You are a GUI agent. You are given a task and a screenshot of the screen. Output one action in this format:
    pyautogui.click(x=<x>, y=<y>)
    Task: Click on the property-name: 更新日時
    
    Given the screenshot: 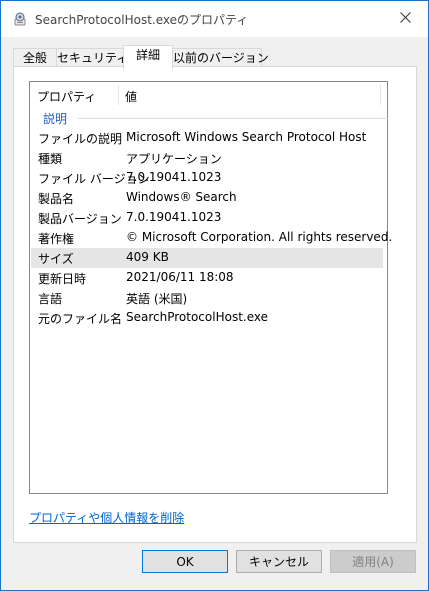 What is the action you would take?
    pyautogui.click(x=62, y=279)
    